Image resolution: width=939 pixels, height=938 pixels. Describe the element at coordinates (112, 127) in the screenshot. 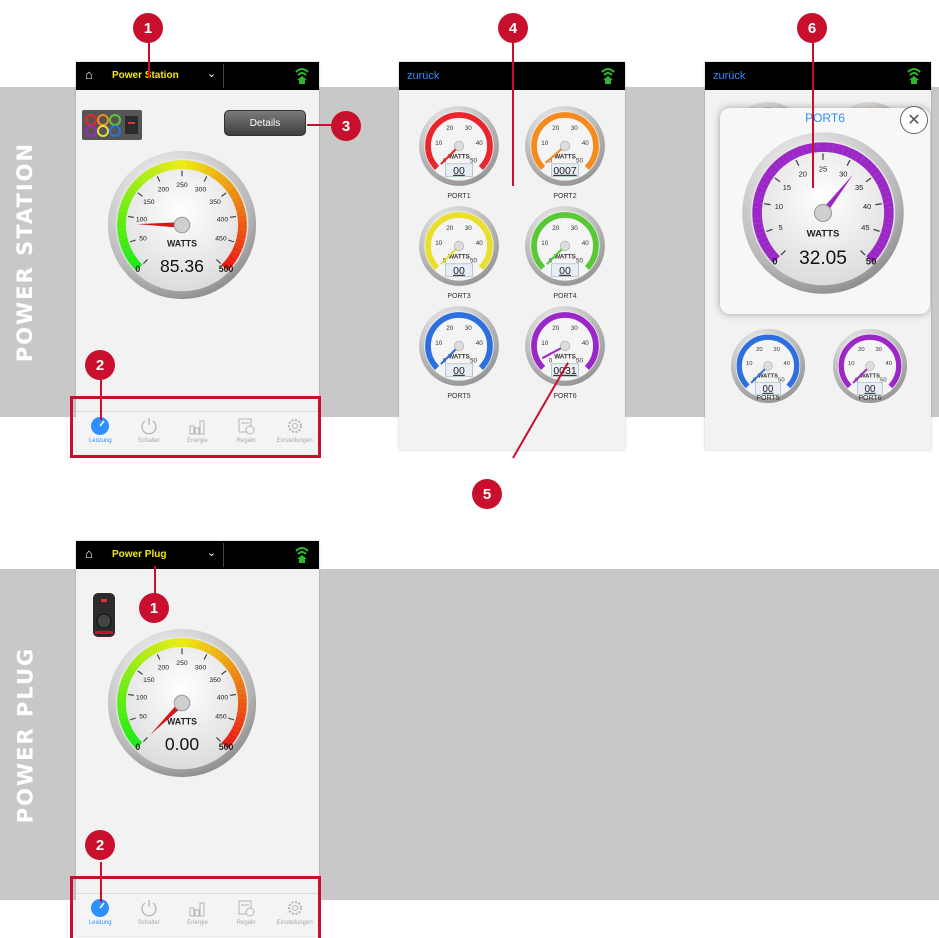

I see `power-station-thumbnail` at that location.